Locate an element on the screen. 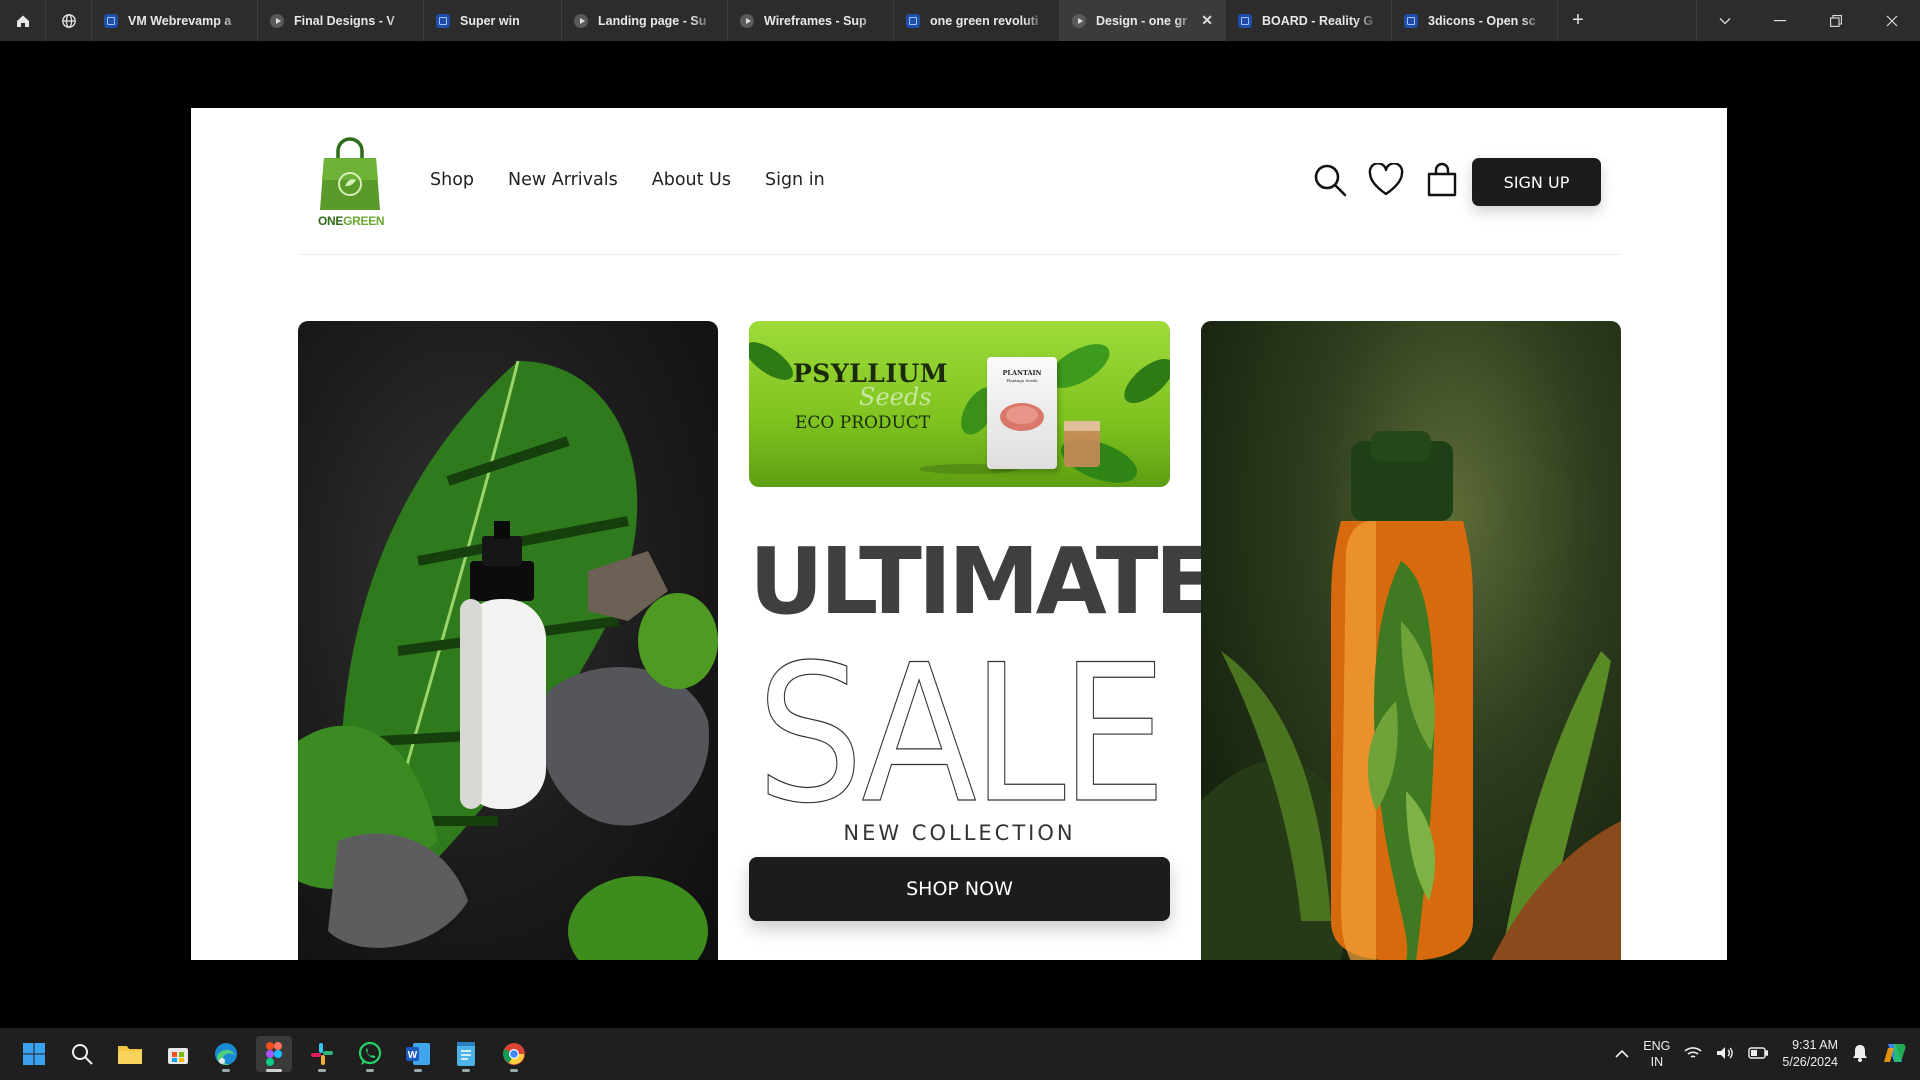 This screenshot has width=1920, height=1080. battery-icon is located at coordinates (1758, 1054).